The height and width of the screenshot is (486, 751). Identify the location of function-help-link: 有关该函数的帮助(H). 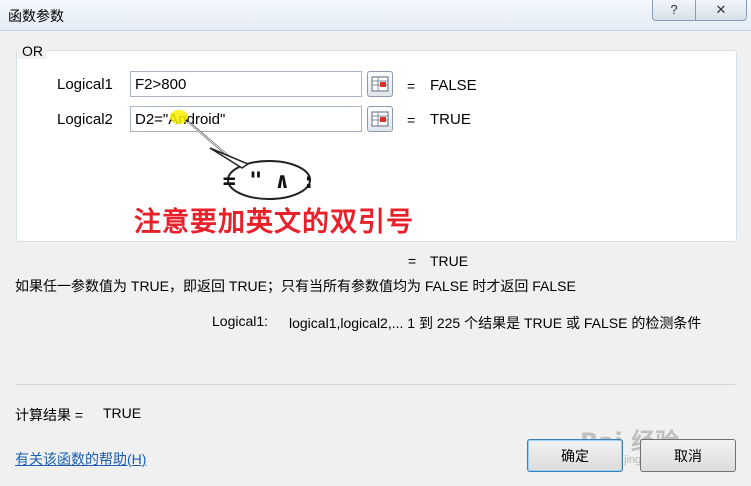
(80, 459).